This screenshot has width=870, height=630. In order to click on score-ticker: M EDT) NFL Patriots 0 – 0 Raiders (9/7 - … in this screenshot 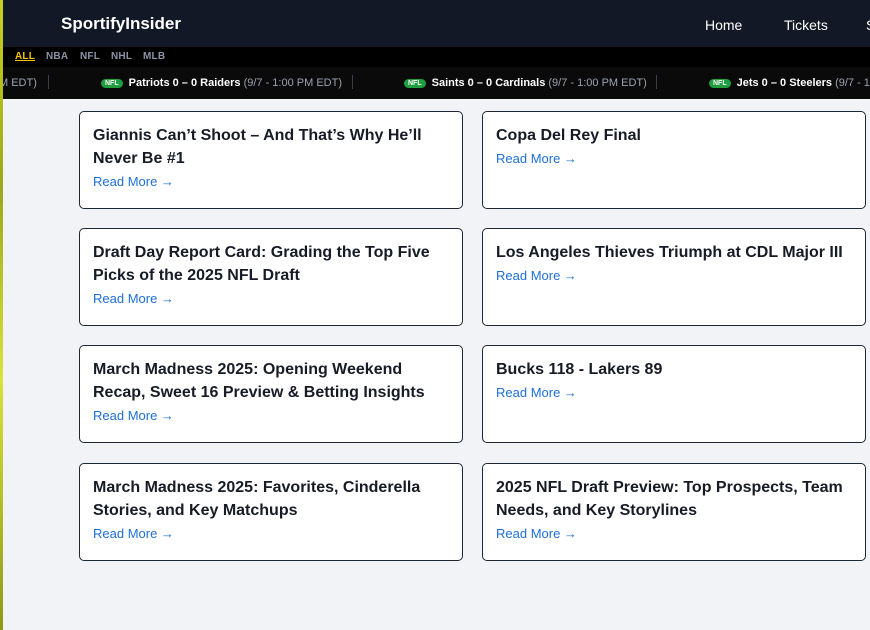, I will do `click(435, 83)`.